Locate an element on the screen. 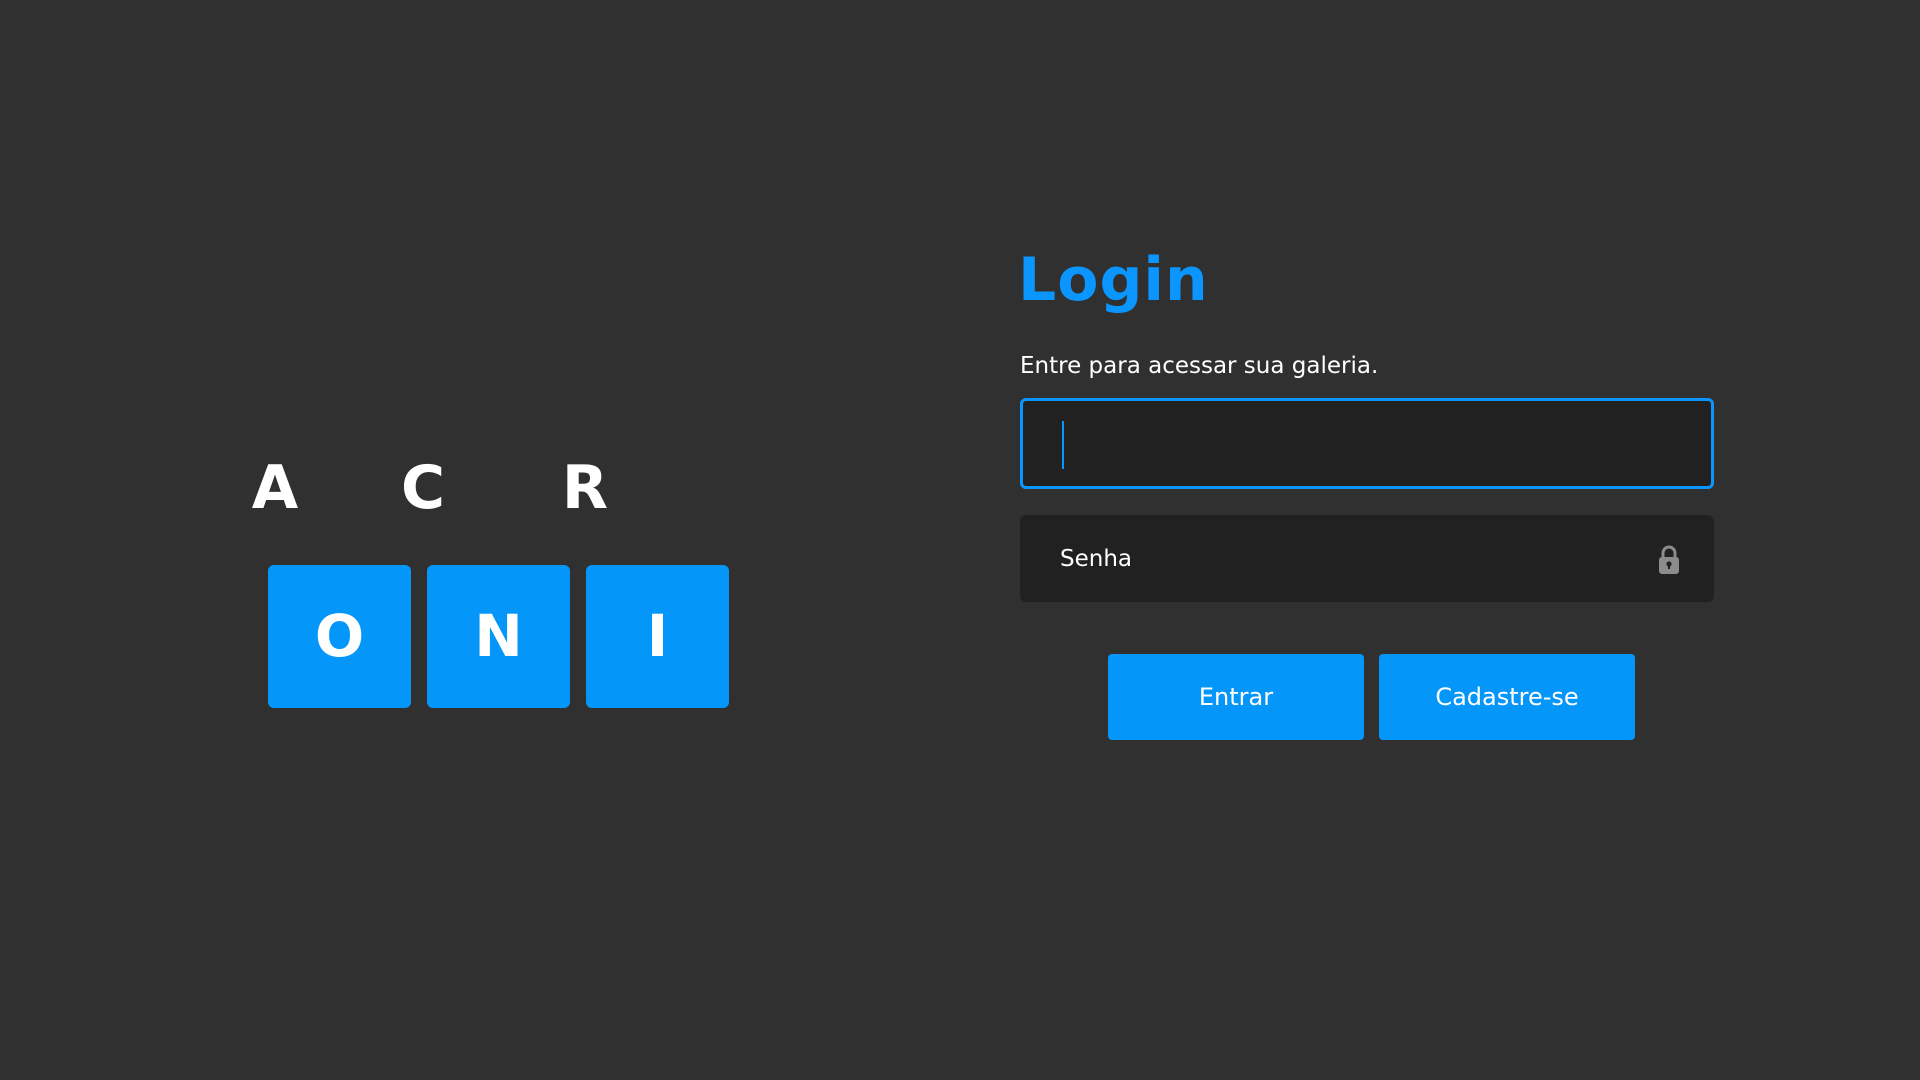 This screenshot has height=1080, width=1920. login-subtitle: Entre para acessar sua galeria. is located at coordinates (1199, 366).